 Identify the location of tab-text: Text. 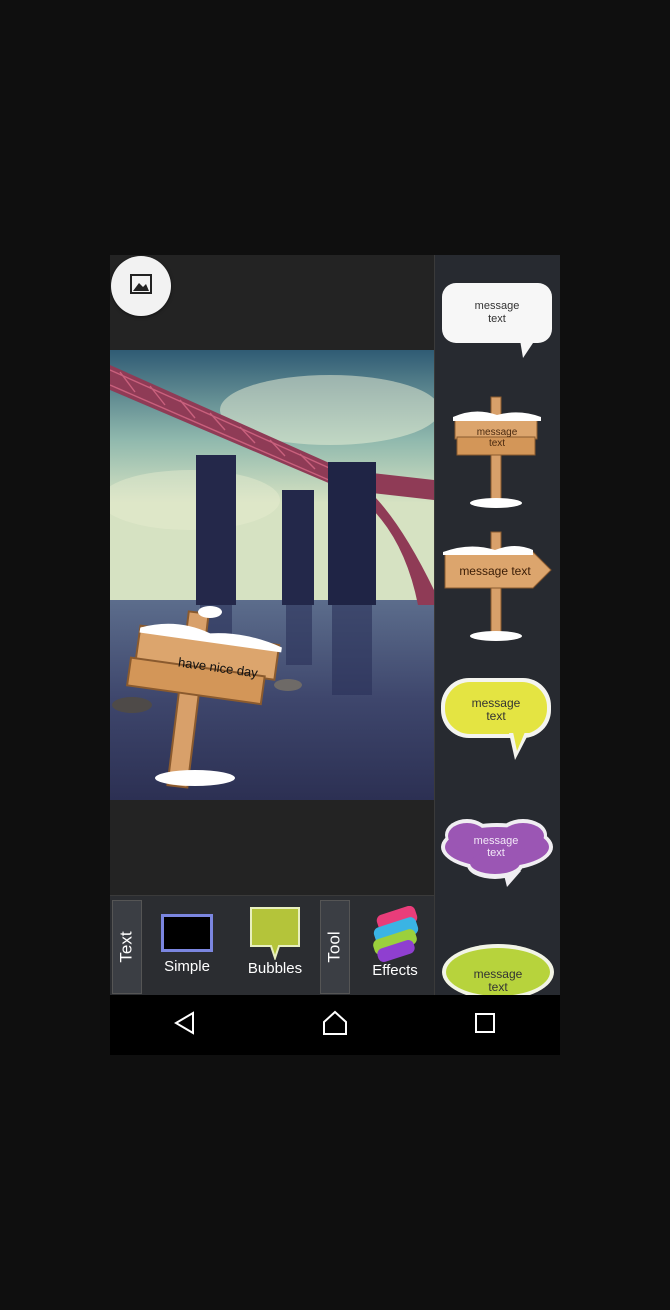
(127, 947).